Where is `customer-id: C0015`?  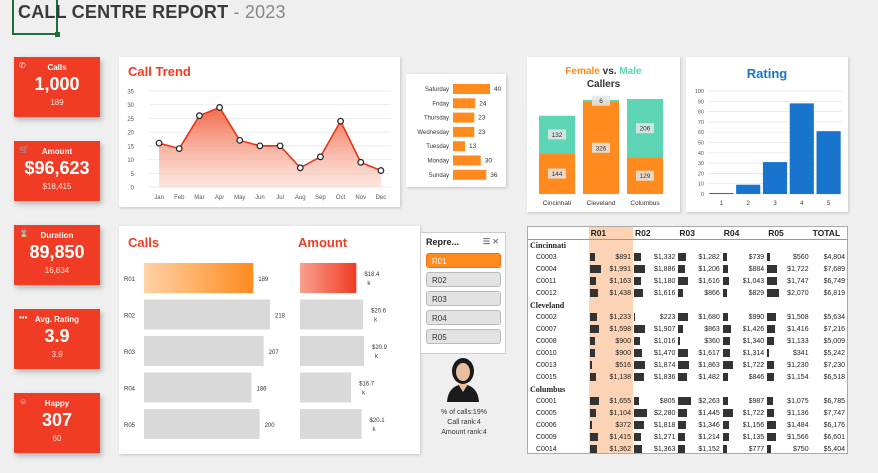 customer-id: C0015 is located at coordinates (546, 377).